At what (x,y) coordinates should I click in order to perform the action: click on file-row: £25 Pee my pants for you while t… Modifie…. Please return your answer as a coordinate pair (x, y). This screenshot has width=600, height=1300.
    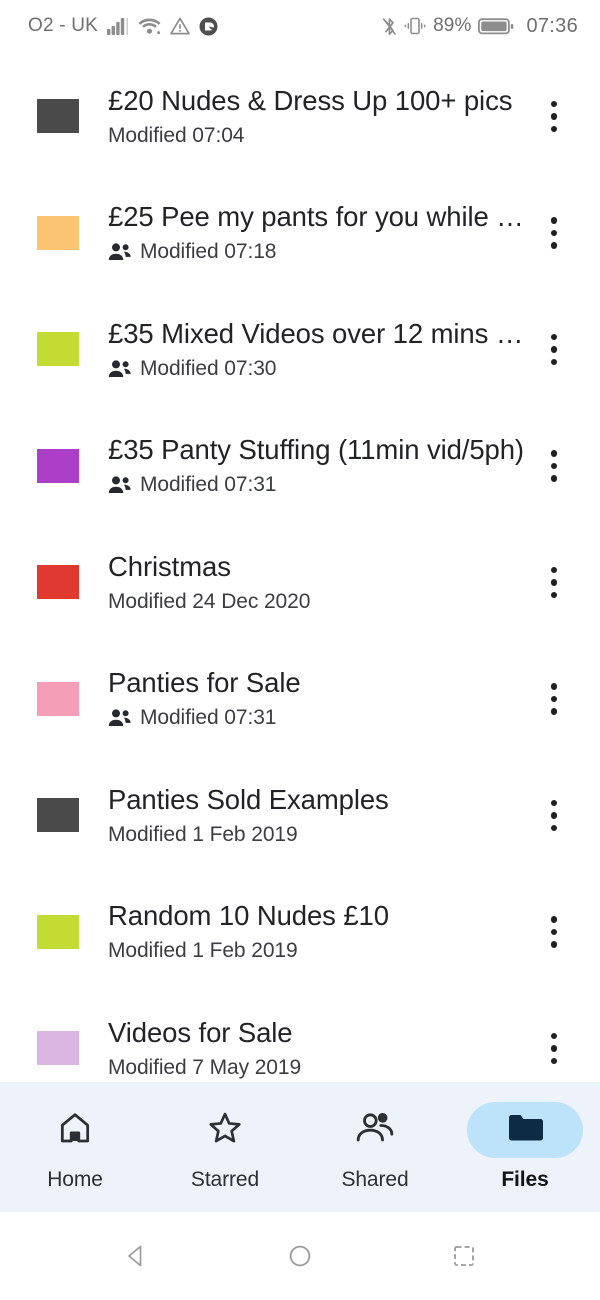
    Looking at the image, I should click on (300, 232).